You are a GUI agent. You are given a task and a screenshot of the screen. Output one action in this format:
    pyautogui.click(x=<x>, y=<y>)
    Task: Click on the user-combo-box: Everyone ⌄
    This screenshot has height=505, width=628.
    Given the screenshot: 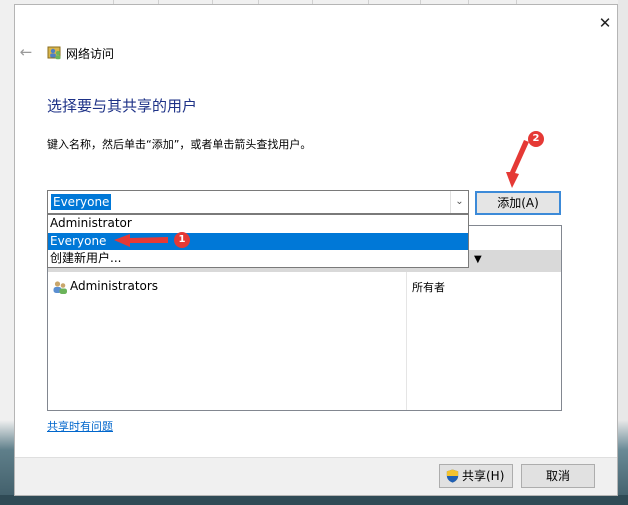 What is the action you would take?
    pyautogui.click(x=258, y=202)
    